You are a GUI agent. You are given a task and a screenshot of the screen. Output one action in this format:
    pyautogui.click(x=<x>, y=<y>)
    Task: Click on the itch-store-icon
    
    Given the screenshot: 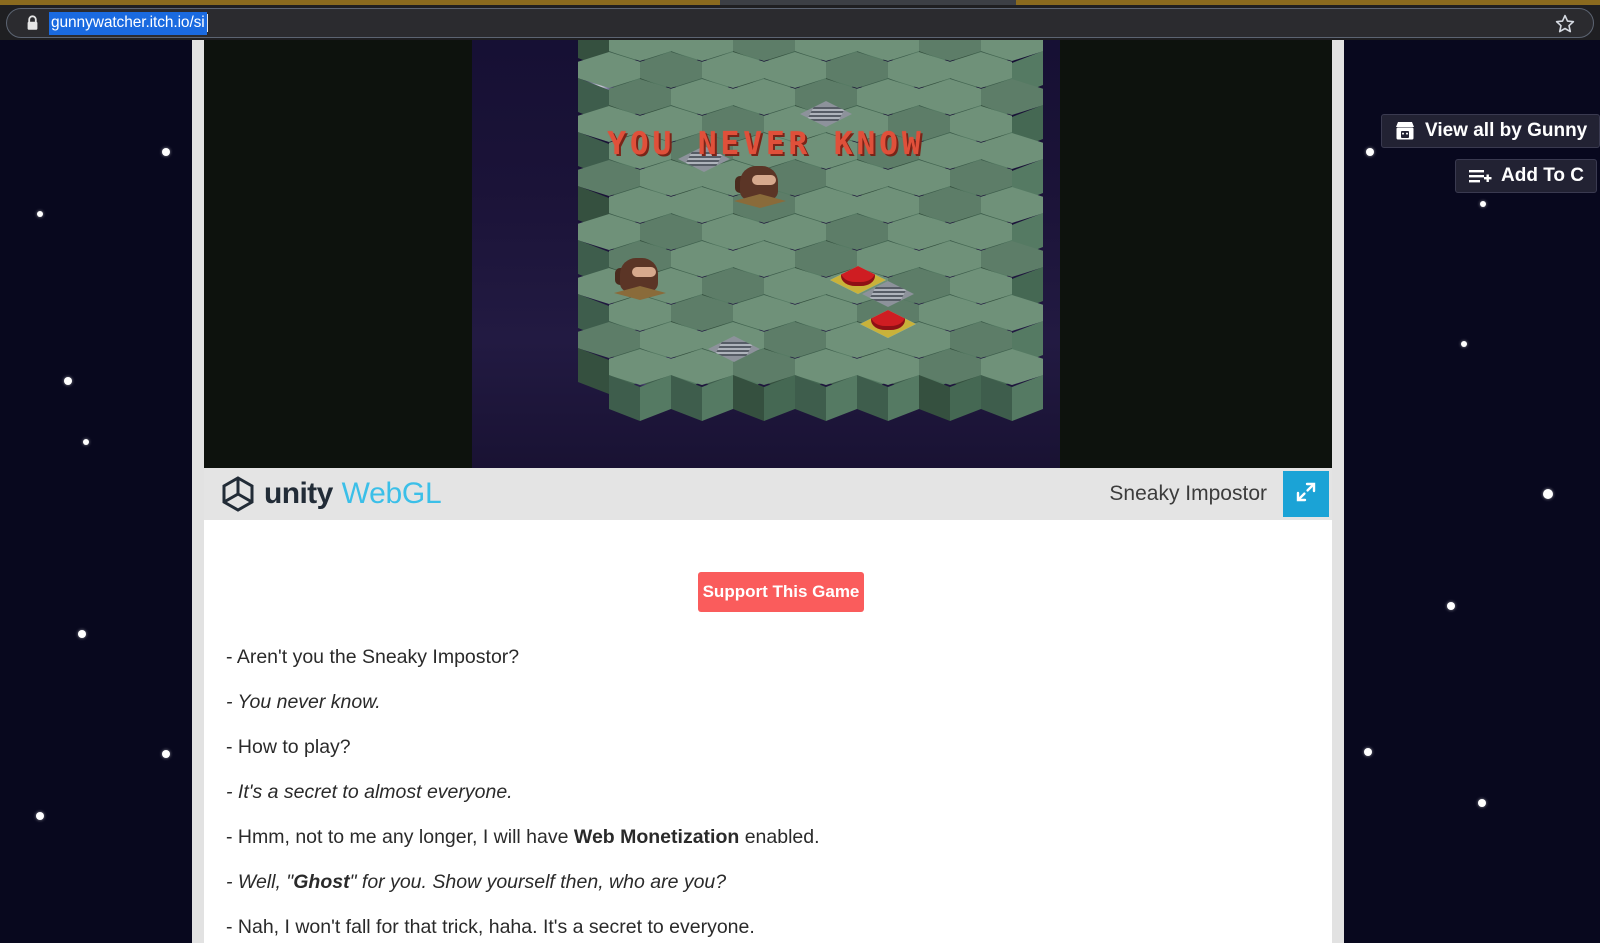 What is the action you would take?
    pyautogui.click(x=1405, y=131)
    